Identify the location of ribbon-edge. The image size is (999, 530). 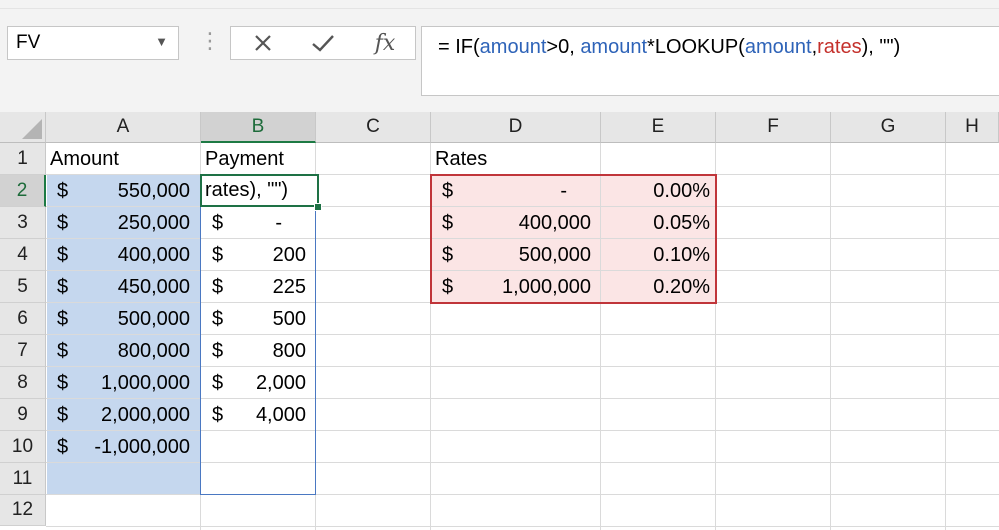
(499, 4).